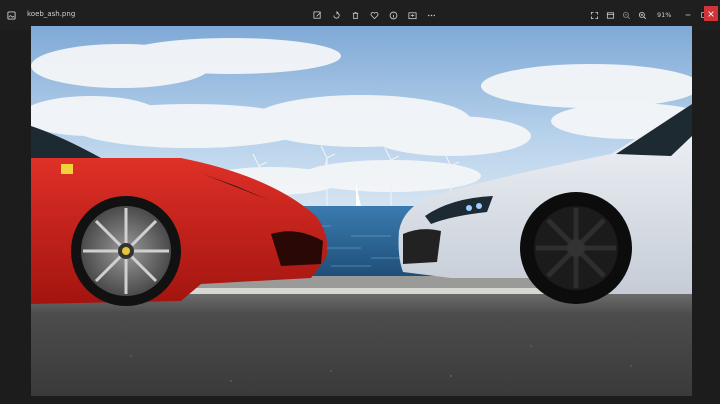 The image size is (720, 404). What do you see at coordinates (317, 15) in the screenshot?
I see `edit-icon` at bounding box center [317, 15].